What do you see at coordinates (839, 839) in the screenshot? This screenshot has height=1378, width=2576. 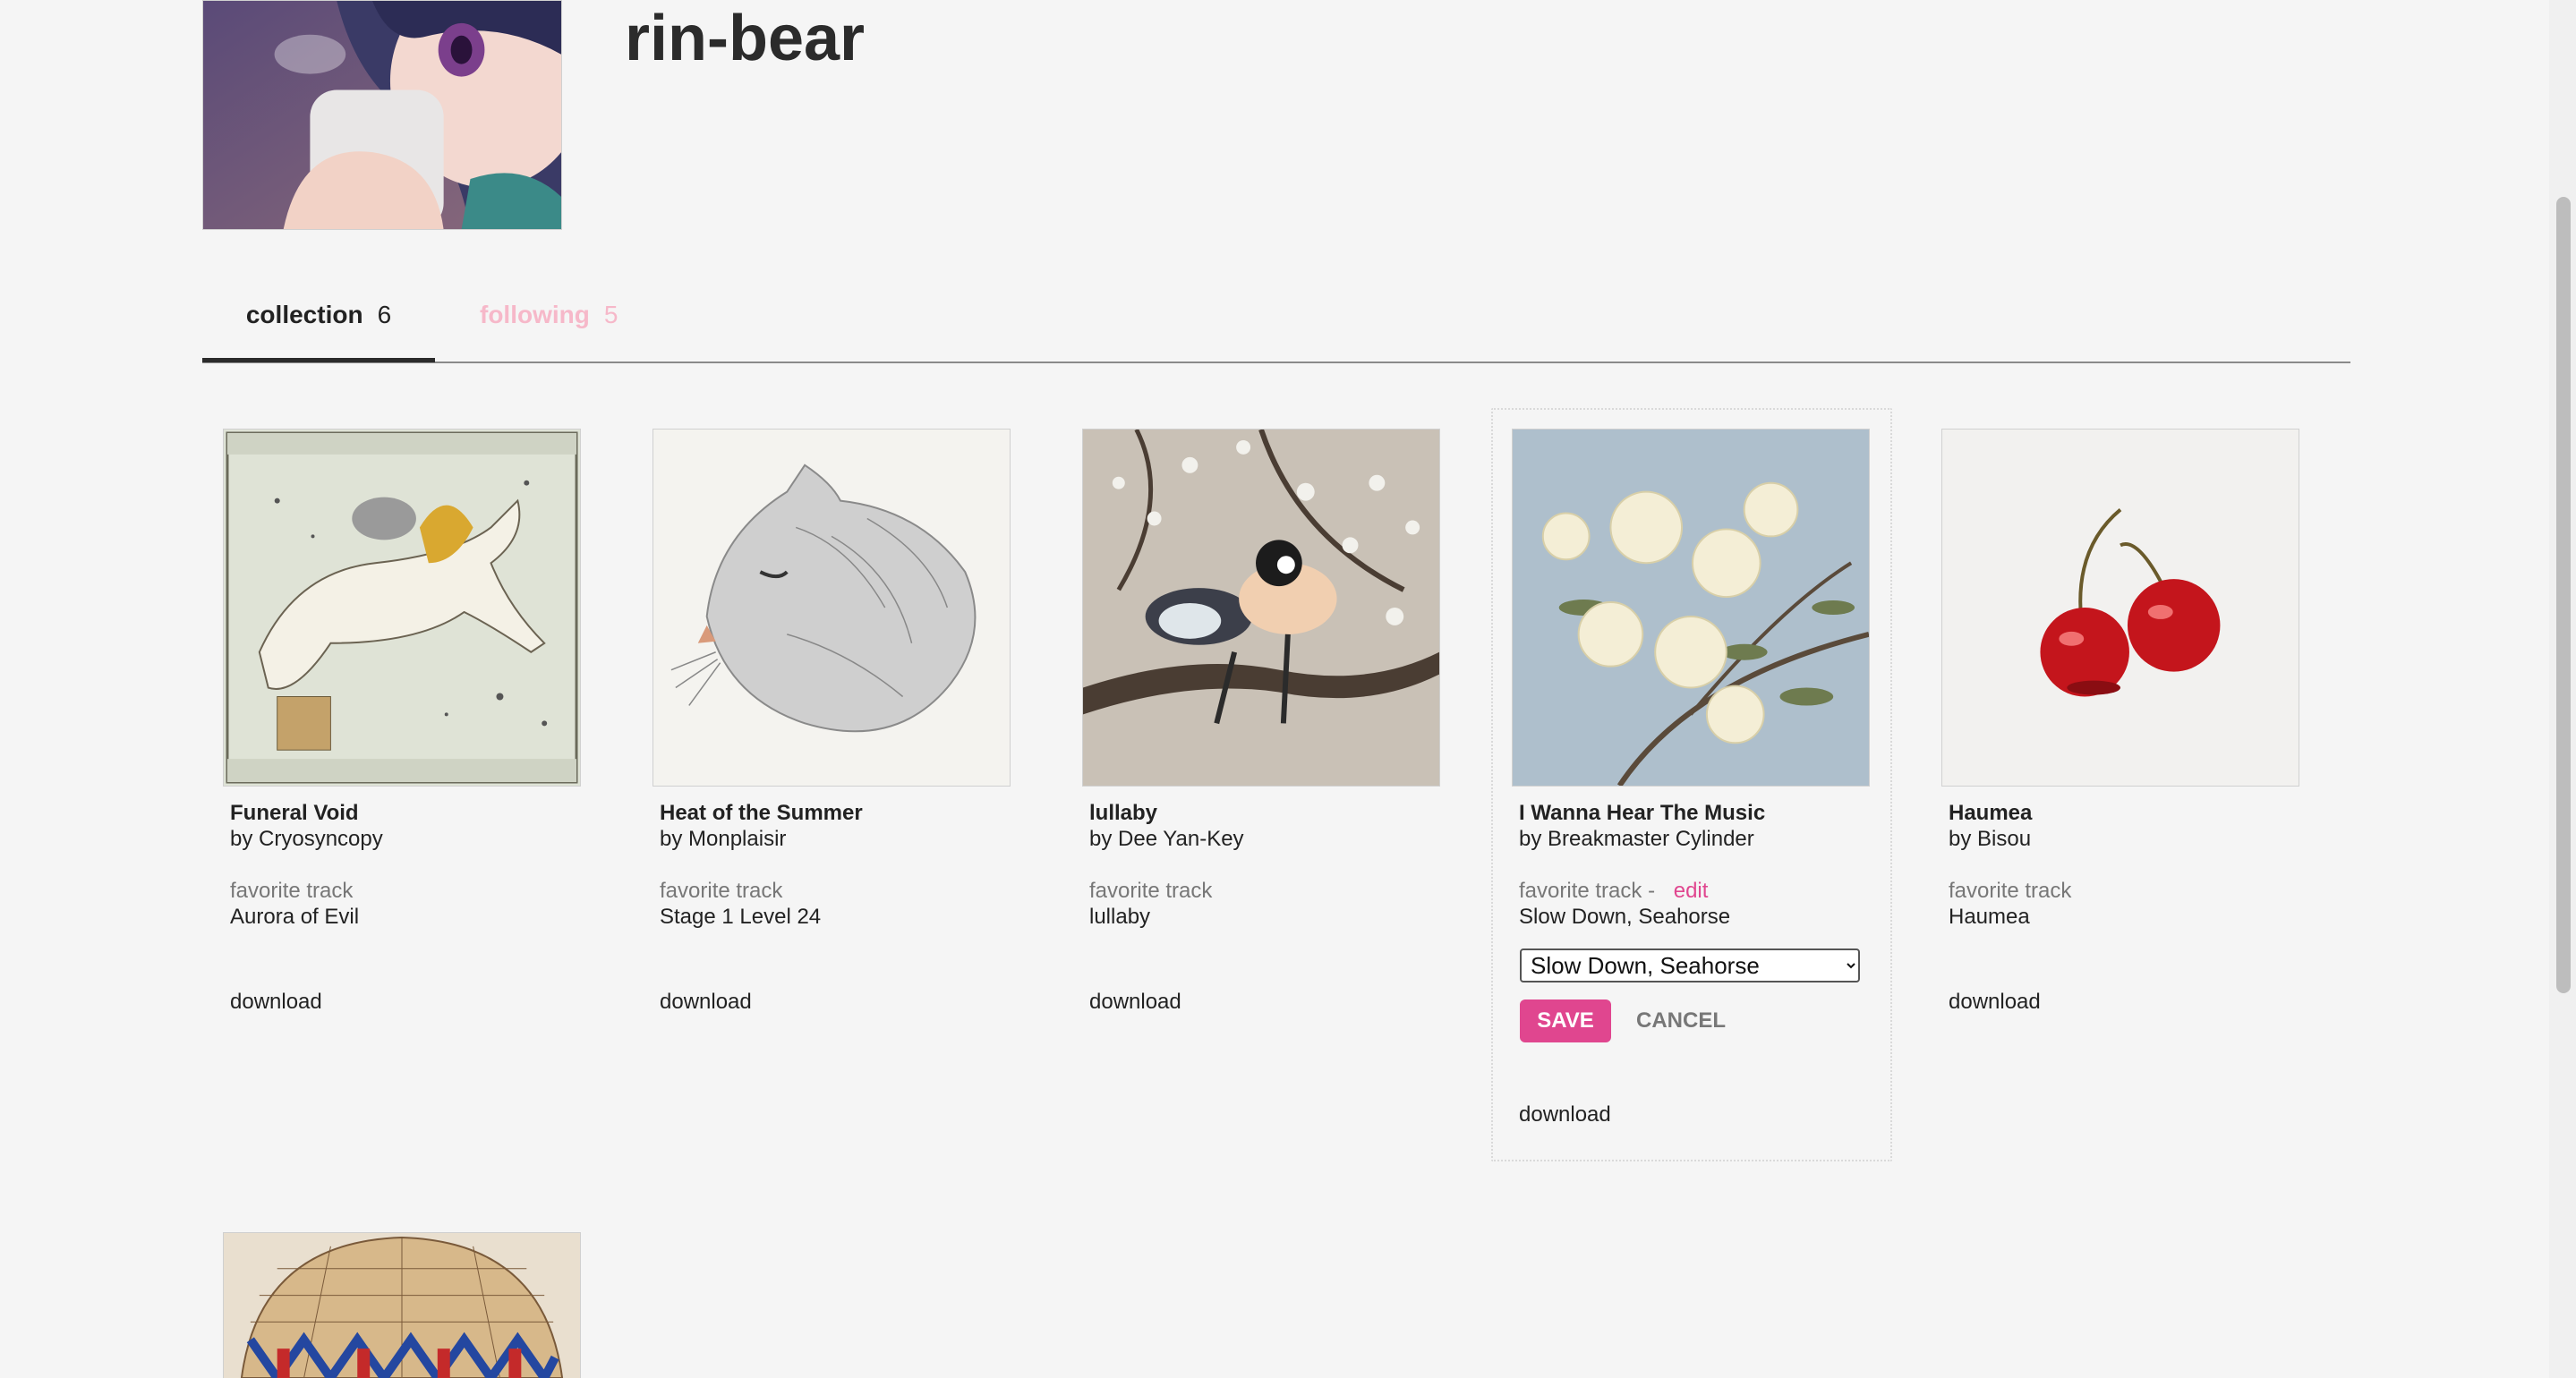 I see `album-artist: by Monplaisir` at bounding box center [839, 839].